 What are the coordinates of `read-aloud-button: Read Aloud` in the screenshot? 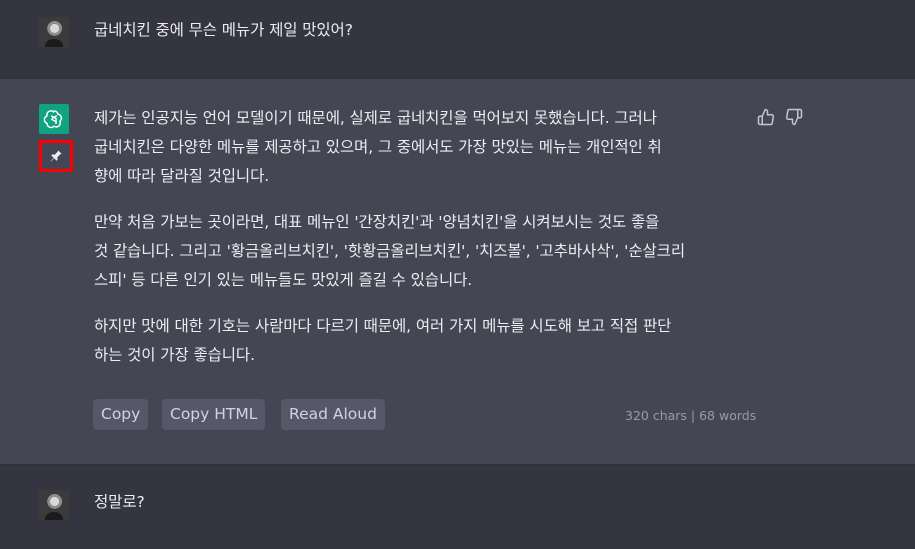 It's located at (333, 414).